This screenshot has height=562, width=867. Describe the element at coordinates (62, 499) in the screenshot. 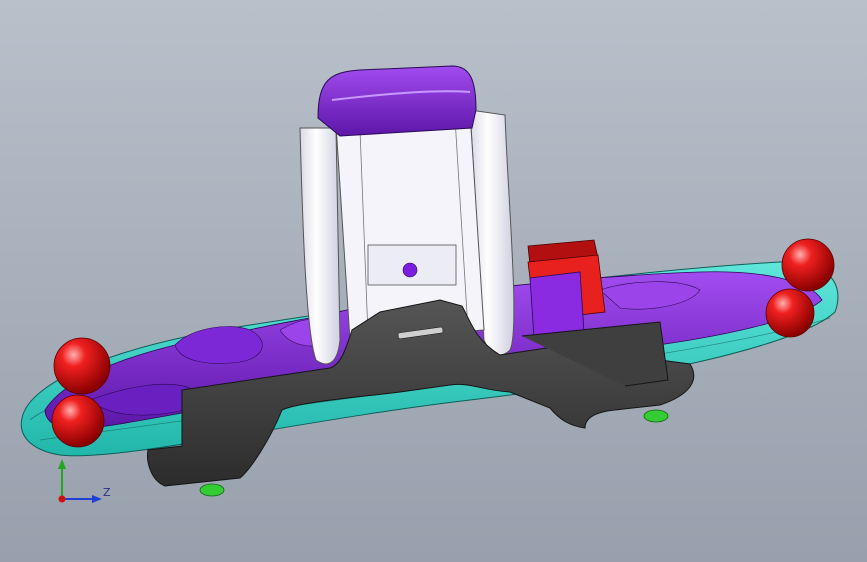

I see `origin-point` at that location.